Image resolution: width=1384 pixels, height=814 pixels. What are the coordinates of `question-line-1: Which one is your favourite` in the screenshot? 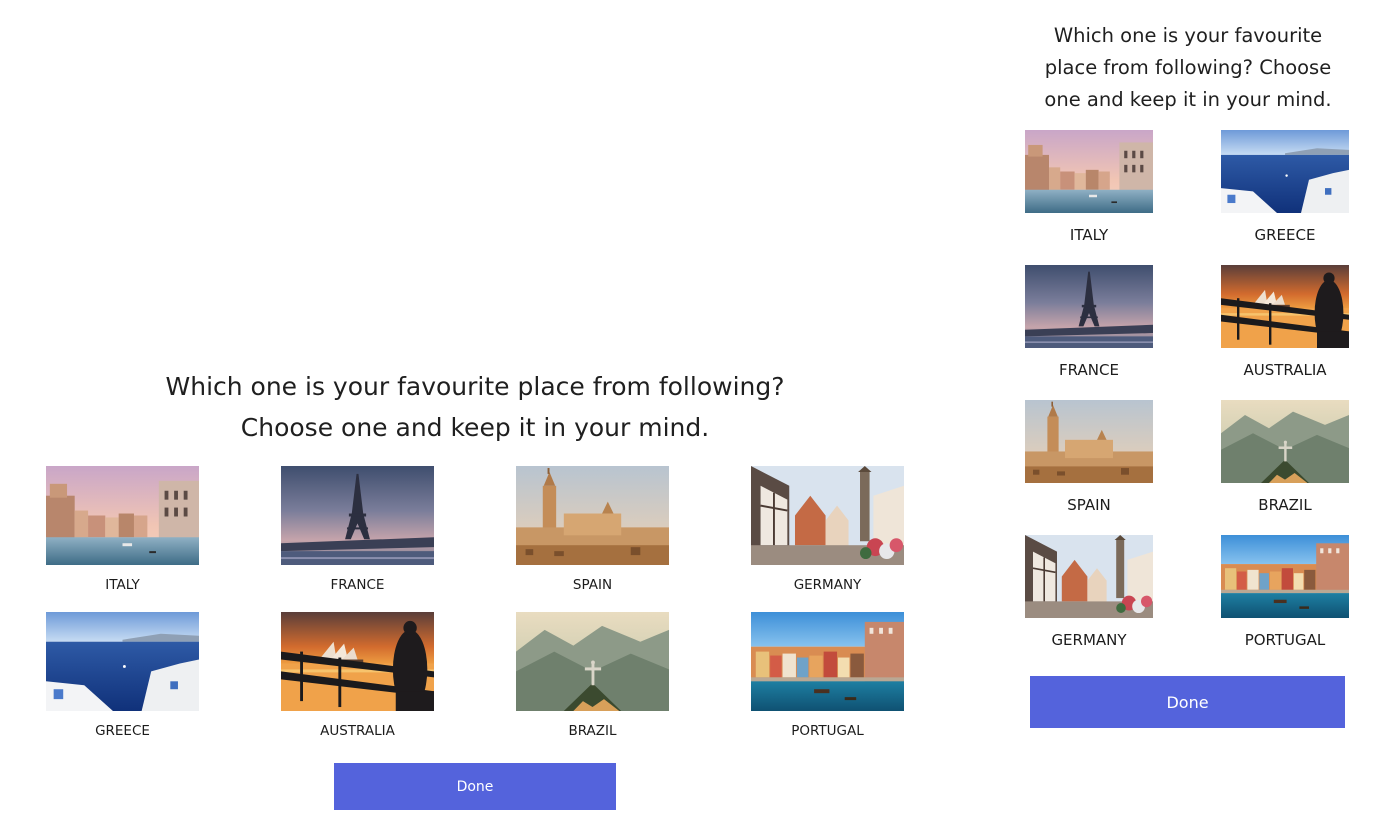 It's located at (1188, 35).